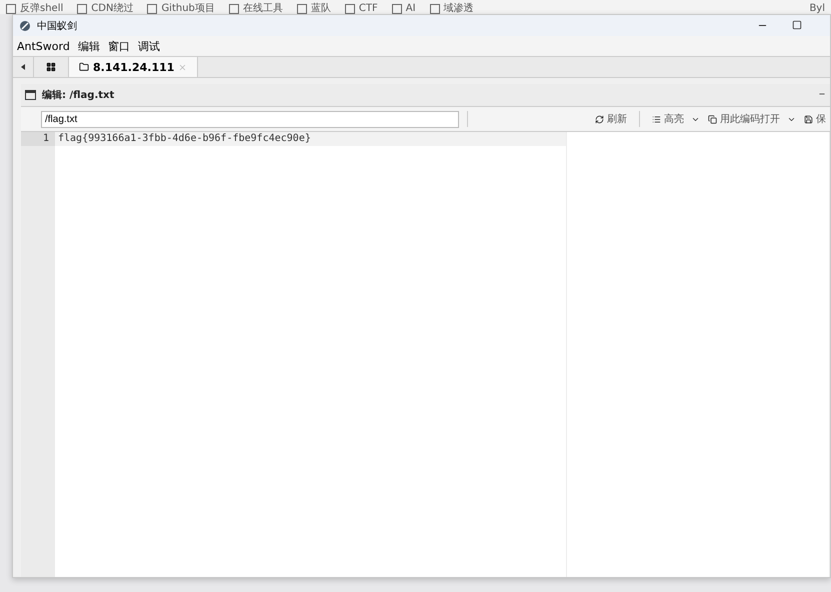 This screenshot has width=831, height=592. What do you see at coordinates (411, 9) in the screenshot?
I see `bookmark-link: AI` at bounding box center [411, 9].